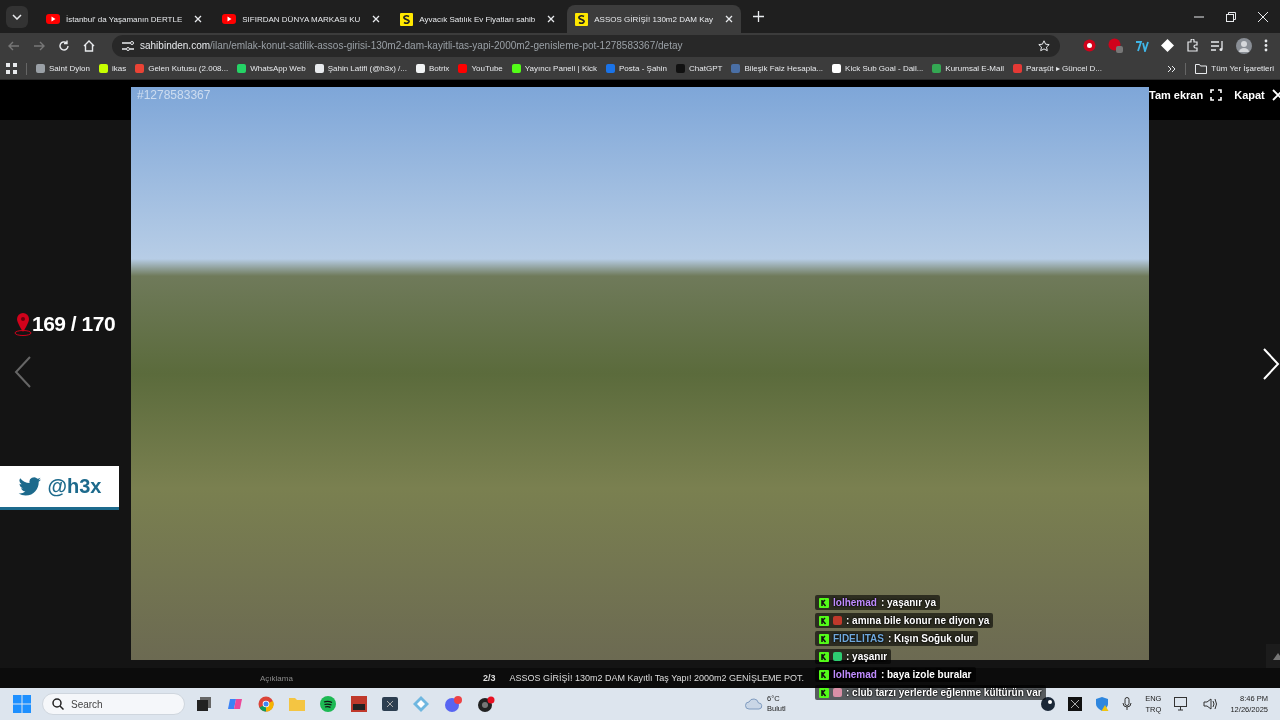  I want to click on shield-warning-icon, so click(1102, 704).